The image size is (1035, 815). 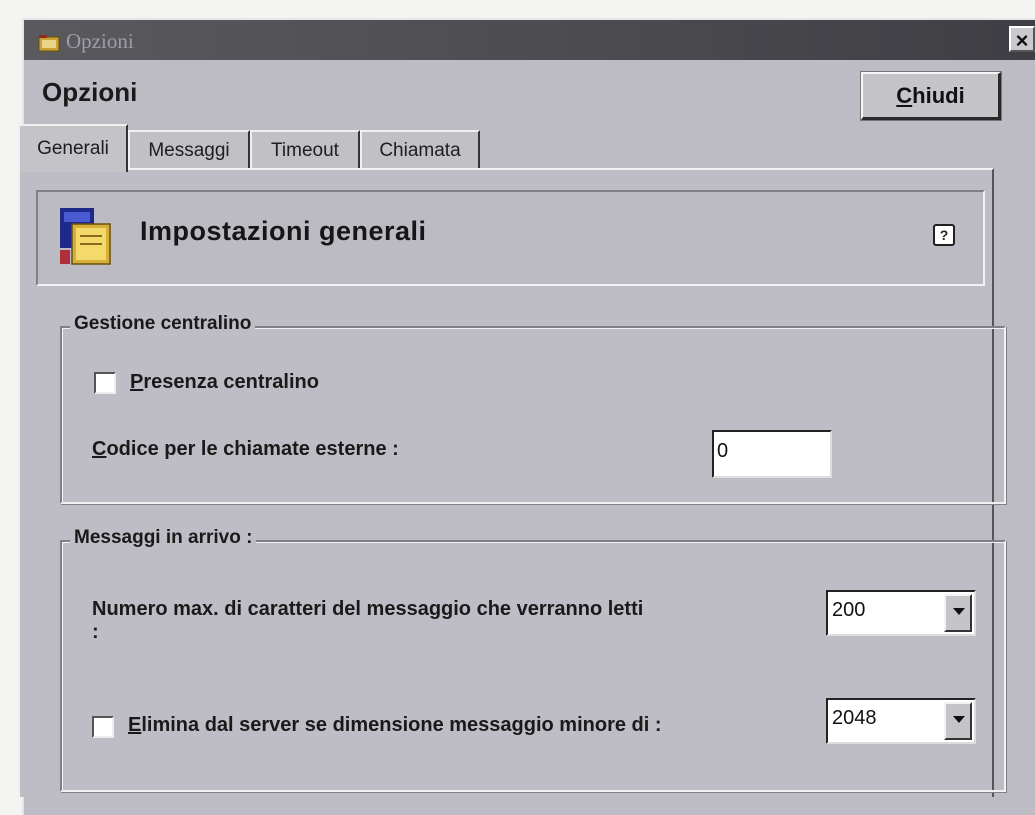 I want to click on codice-chiamate-input: 0, so click(x=772, y=454).